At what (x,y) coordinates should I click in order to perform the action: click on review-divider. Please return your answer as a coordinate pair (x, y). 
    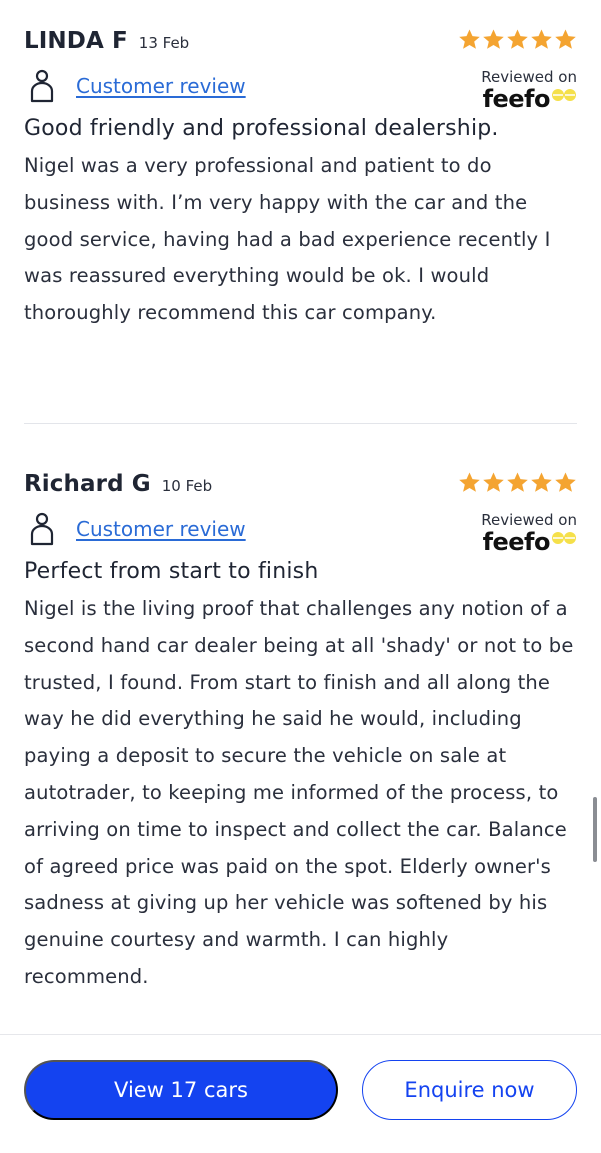
    Looking at the image, I should click on (300, 423).